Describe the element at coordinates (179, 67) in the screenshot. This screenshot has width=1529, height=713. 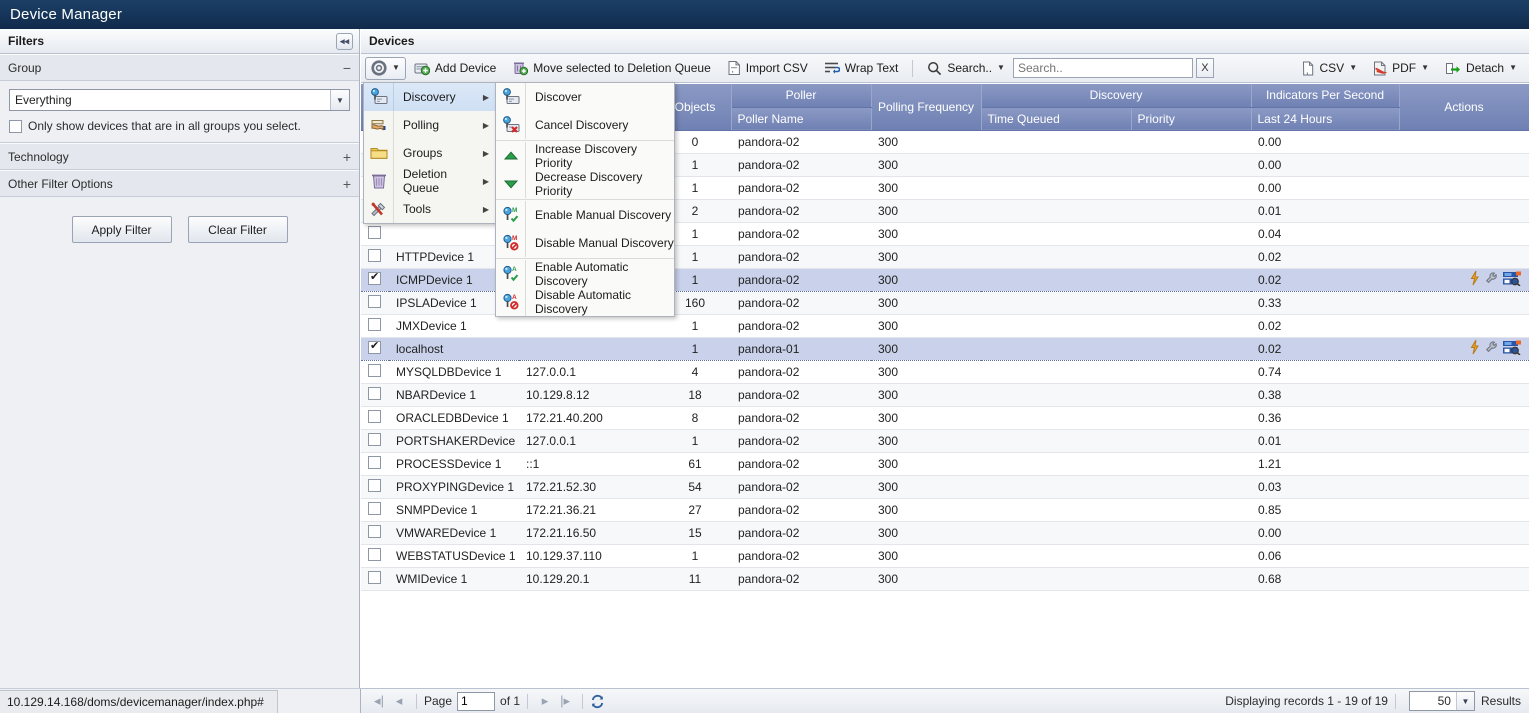
I see `filter-section-group: Group −` at that location.